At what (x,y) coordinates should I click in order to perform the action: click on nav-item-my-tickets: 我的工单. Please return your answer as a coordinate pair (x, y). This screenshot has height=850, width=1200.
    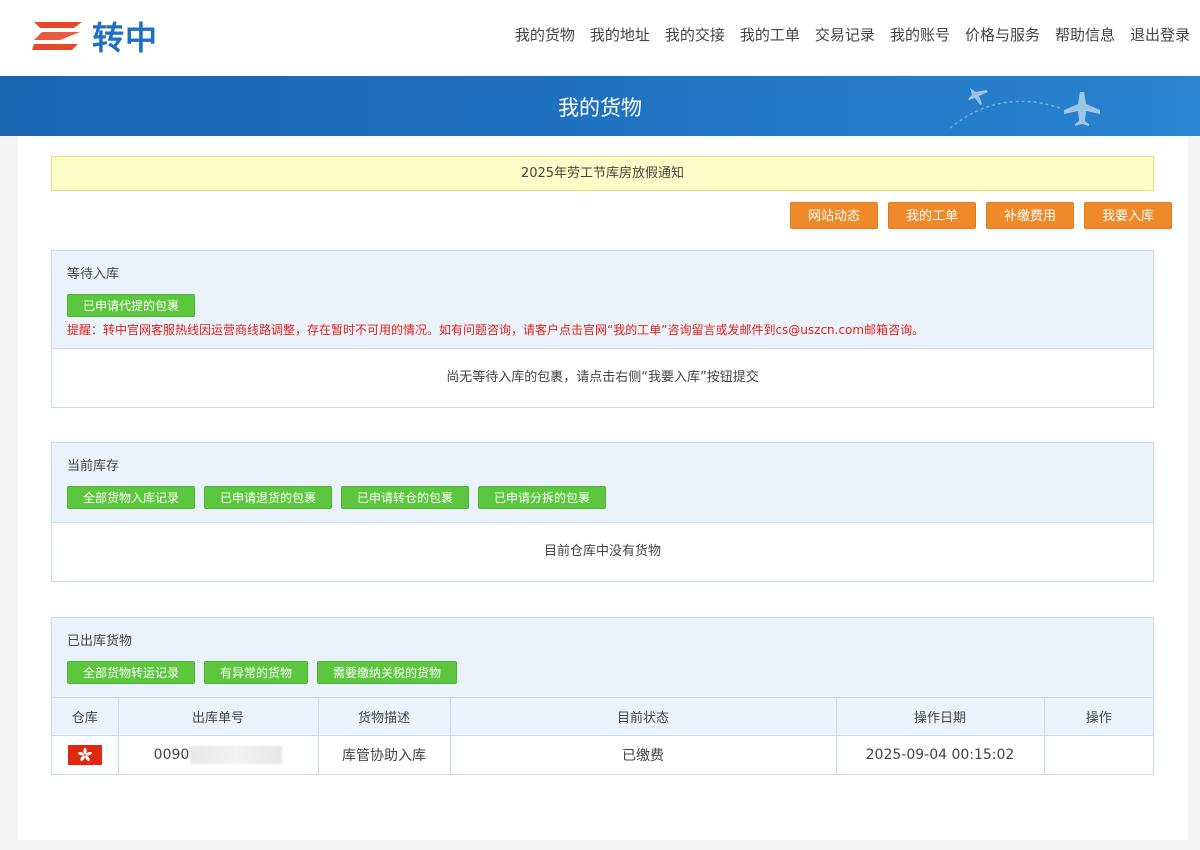
    Looking at the image, I should click on (770, 34).